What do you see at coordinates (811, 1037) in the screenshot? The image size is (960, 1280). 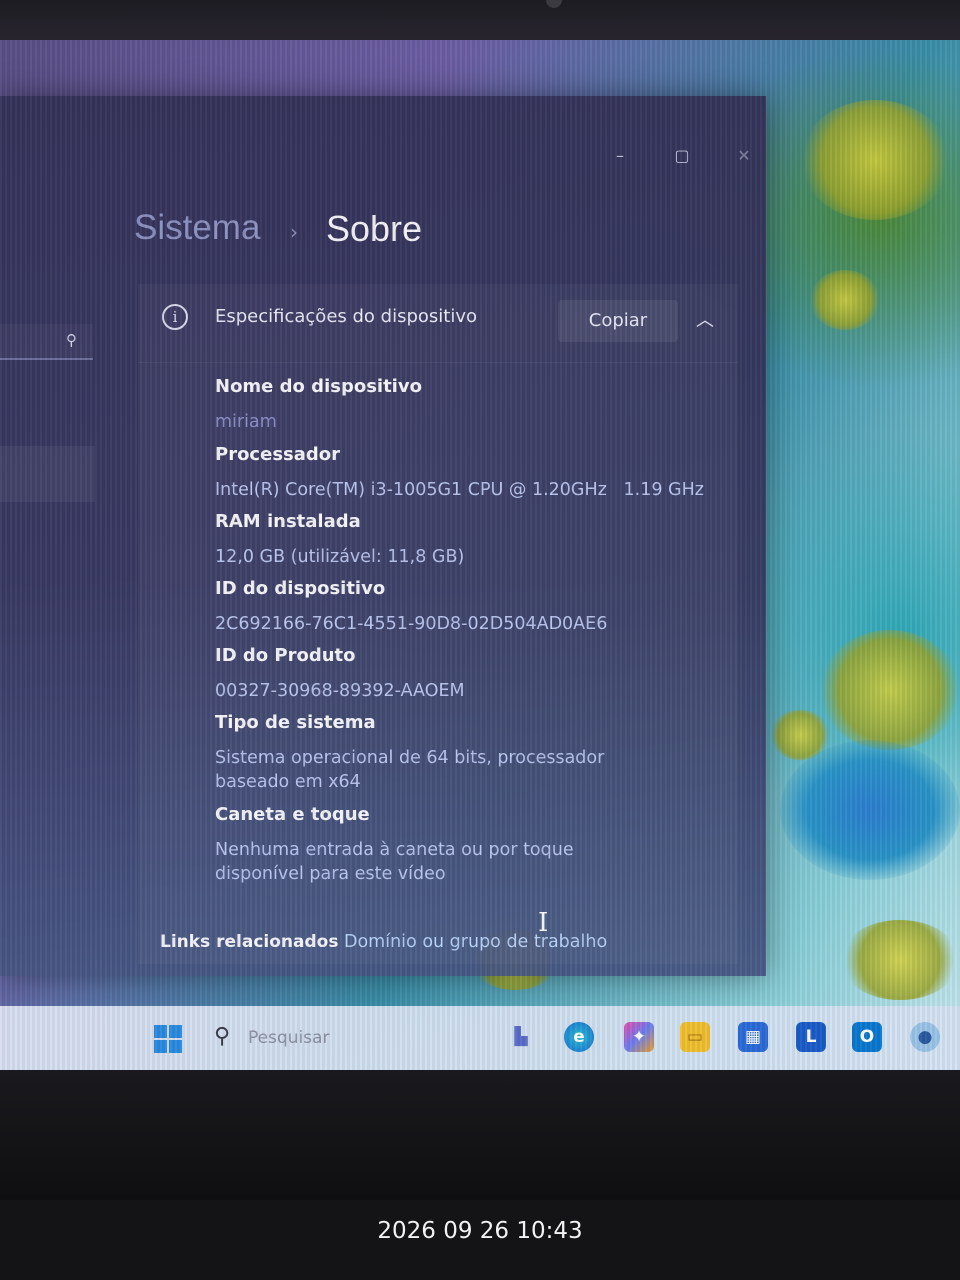 I see `app-l-icon: L` at bounding box center [811, 1037].